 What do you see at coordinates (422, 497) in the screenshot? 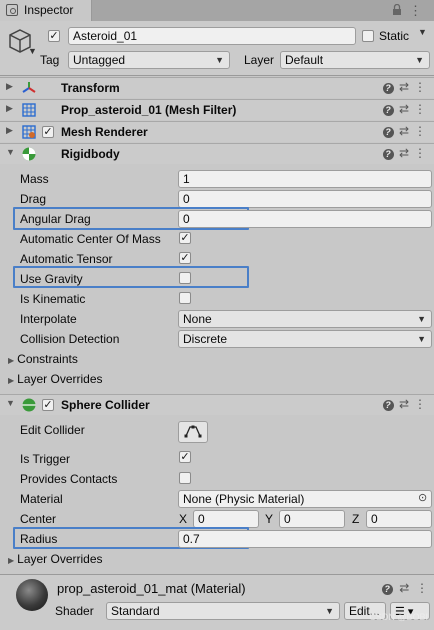
I see `object-picker-icon: ⊙` at bounding box center [422, 497].